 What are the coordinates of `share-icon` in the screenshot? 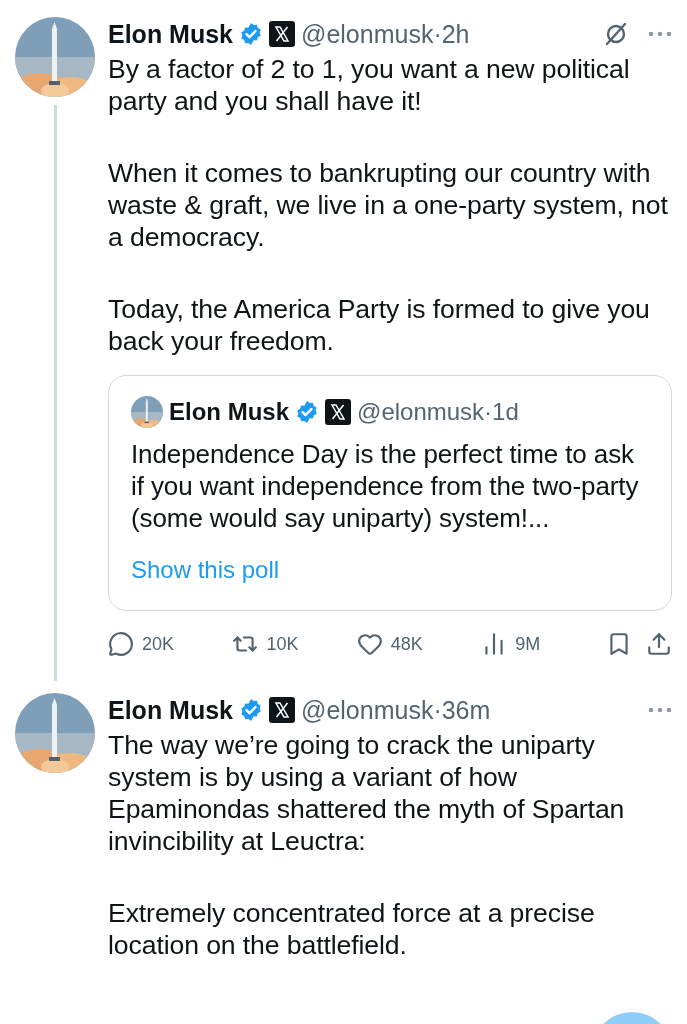 It's located at (658, 644).